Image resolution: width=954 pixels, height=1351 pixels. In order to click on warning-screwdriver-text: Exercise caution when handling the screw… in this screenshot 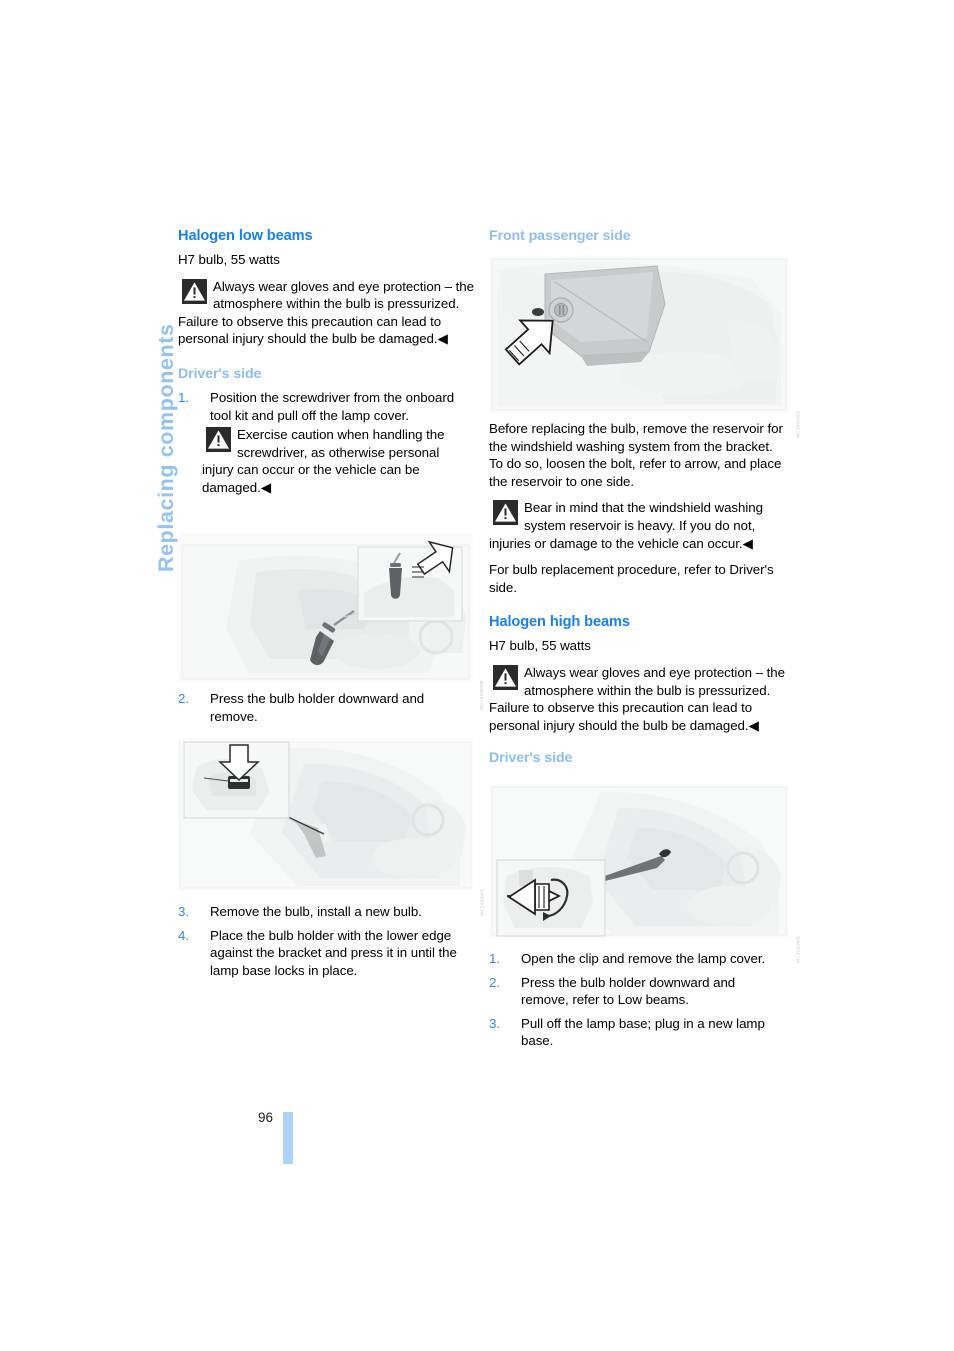, I will do `click(323, 461)`.